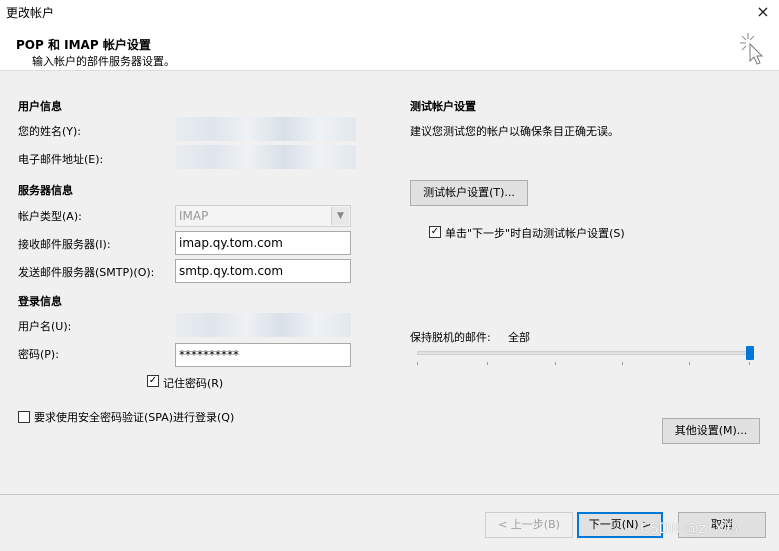  What do you see at coordinates (340, 216) in the screenshot?
I see `chevron-down-icon: ▼` at bounding box center [340, 216].